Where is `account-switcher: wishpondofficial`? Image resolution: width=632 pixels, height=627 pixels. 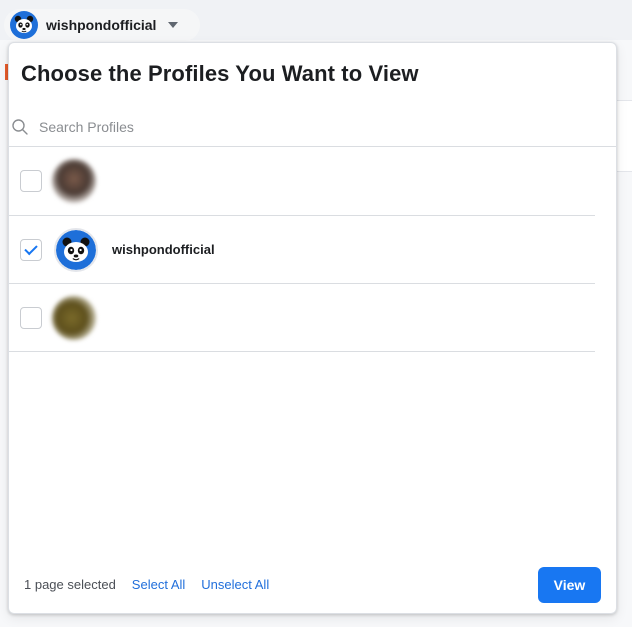
account-switcher: wishpondofficial is located at coordinates (102, 25).